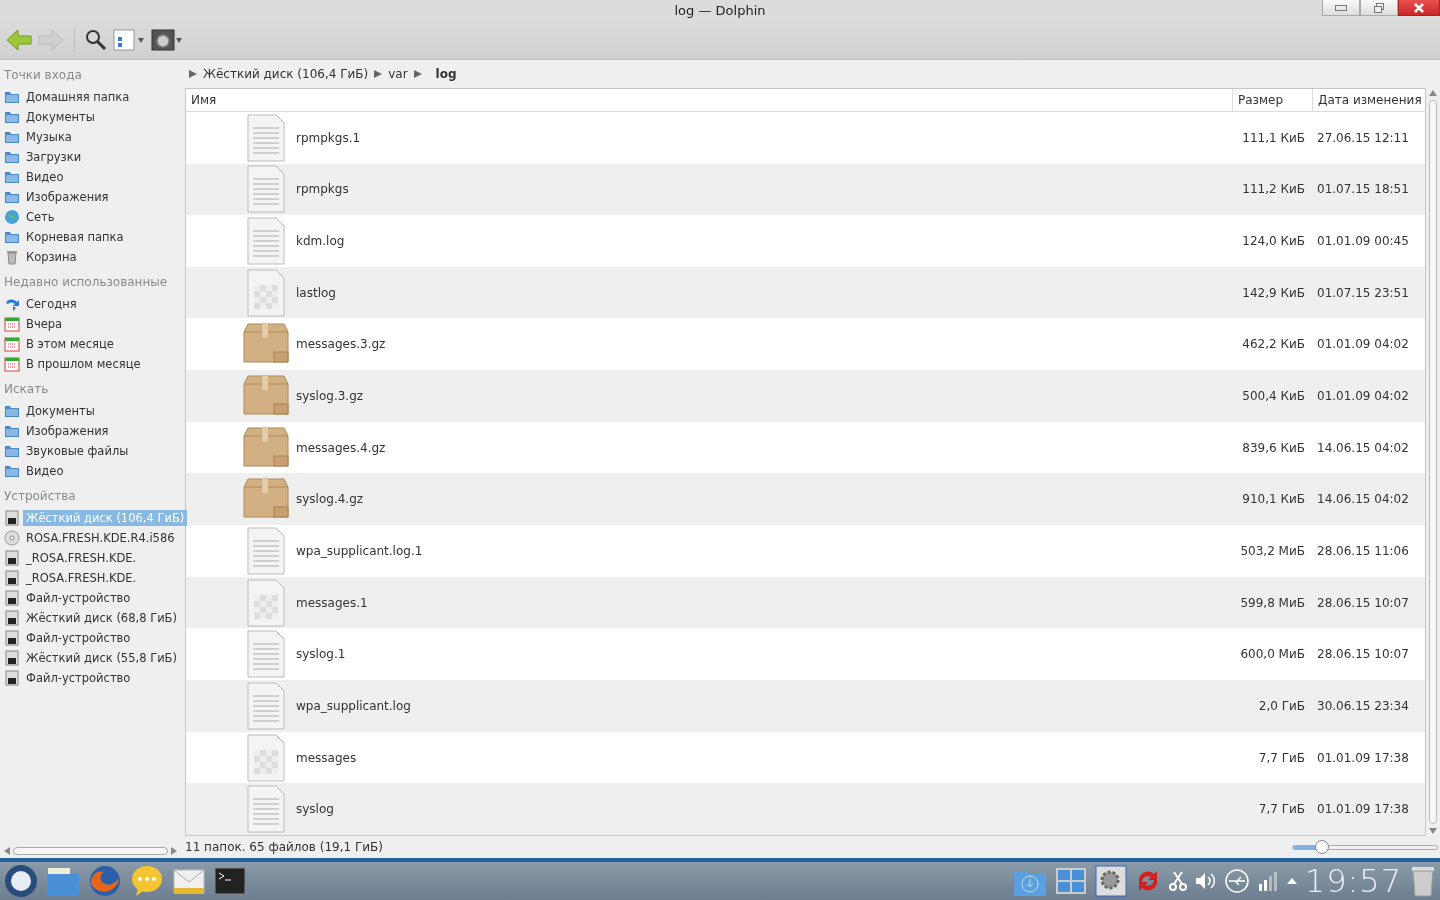  I want to click on file-date: 01.07.15 18:51, so click(1363, 189).